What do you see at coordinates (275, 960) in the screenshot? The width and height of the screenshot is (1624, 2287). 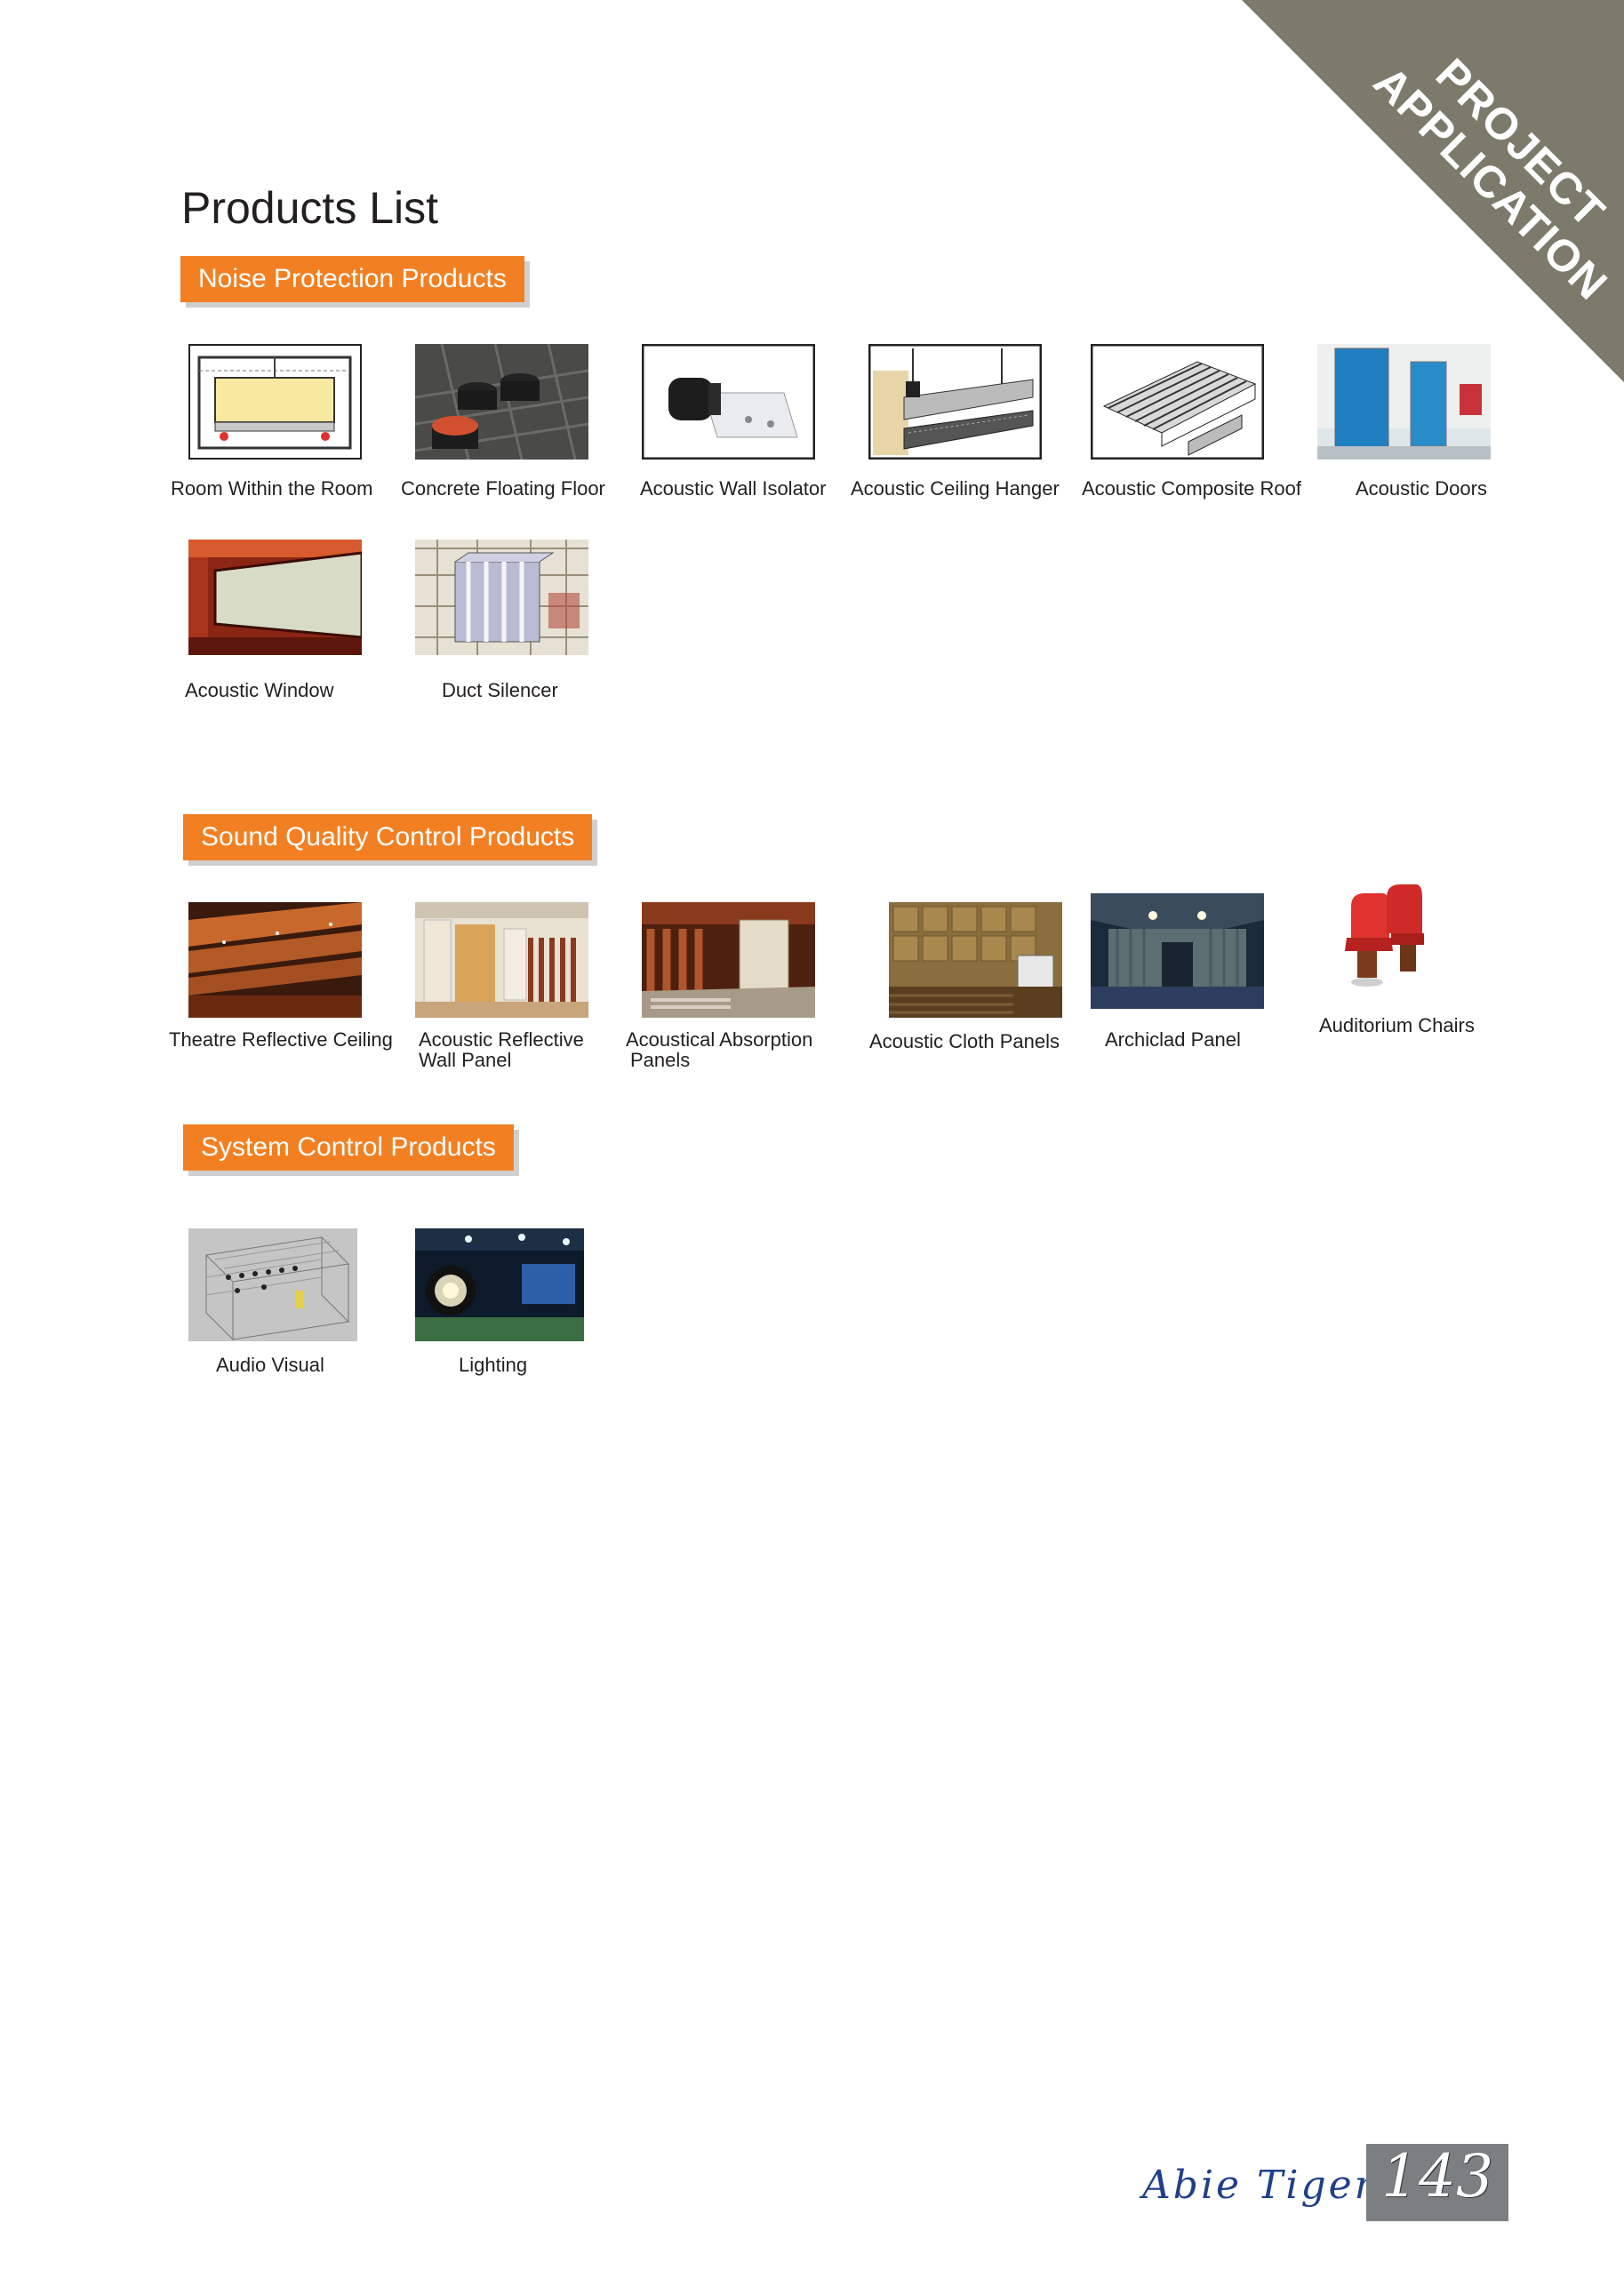 I see `reflective-ceiling-photo` at bounding box center [275, 960].